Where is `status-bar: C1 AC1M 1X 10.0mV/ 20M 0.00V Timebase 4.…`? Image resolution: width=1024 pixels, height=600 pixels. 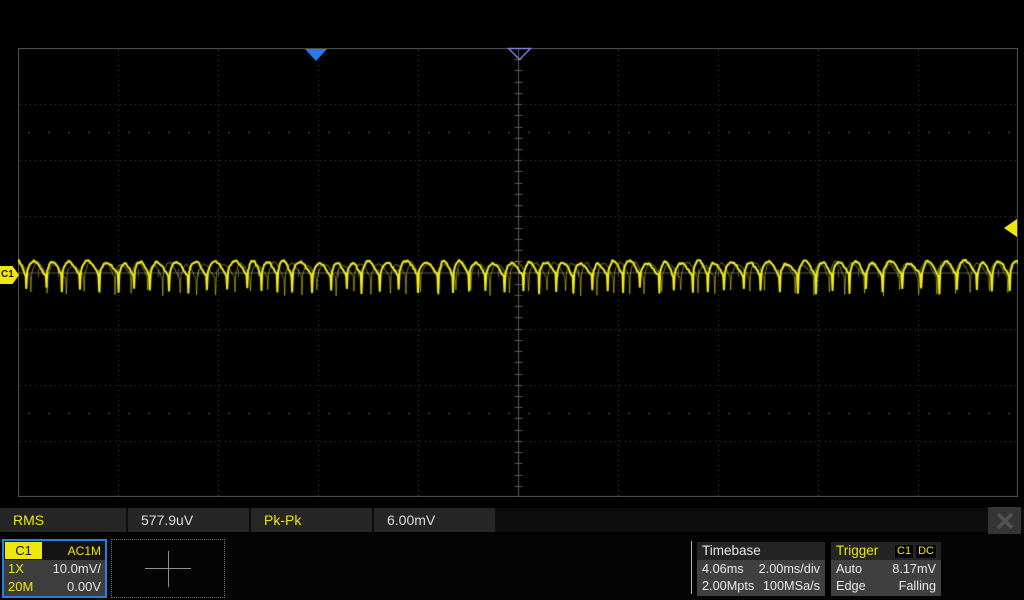
status-bar: C1 AC1M 1X 10.0mV/ 20M 0.00V Timebase 4.… is located at coordinates (512, 567).